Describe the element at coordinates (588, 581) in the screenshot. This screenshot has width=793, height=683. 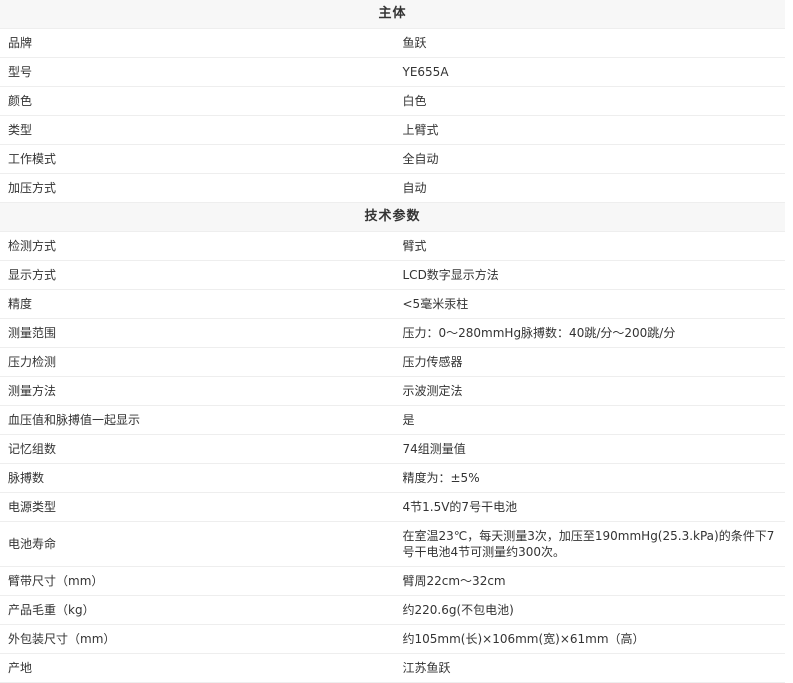
I see `spec-value: 臂周22cm～32cm` at that location.